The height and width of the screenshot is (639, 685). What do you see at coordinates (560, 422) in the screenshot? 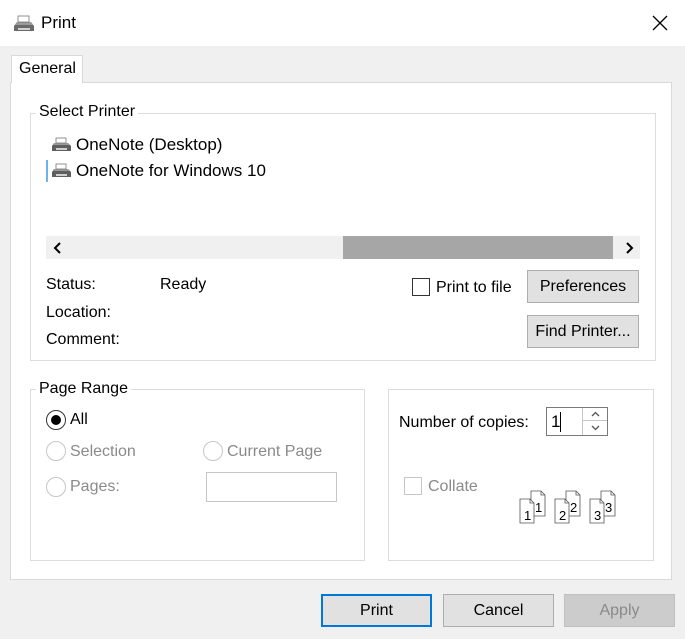
I see `text-caret` at bounding box center [560, 422].